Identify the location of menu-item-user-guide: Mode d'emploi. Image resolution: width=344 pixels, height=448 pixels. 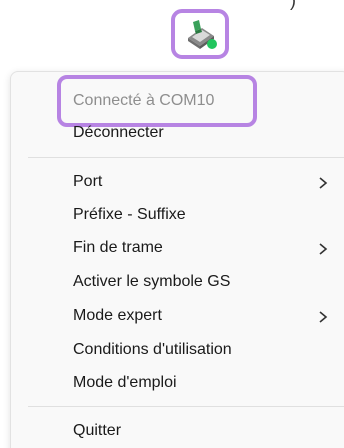
(125, 383).